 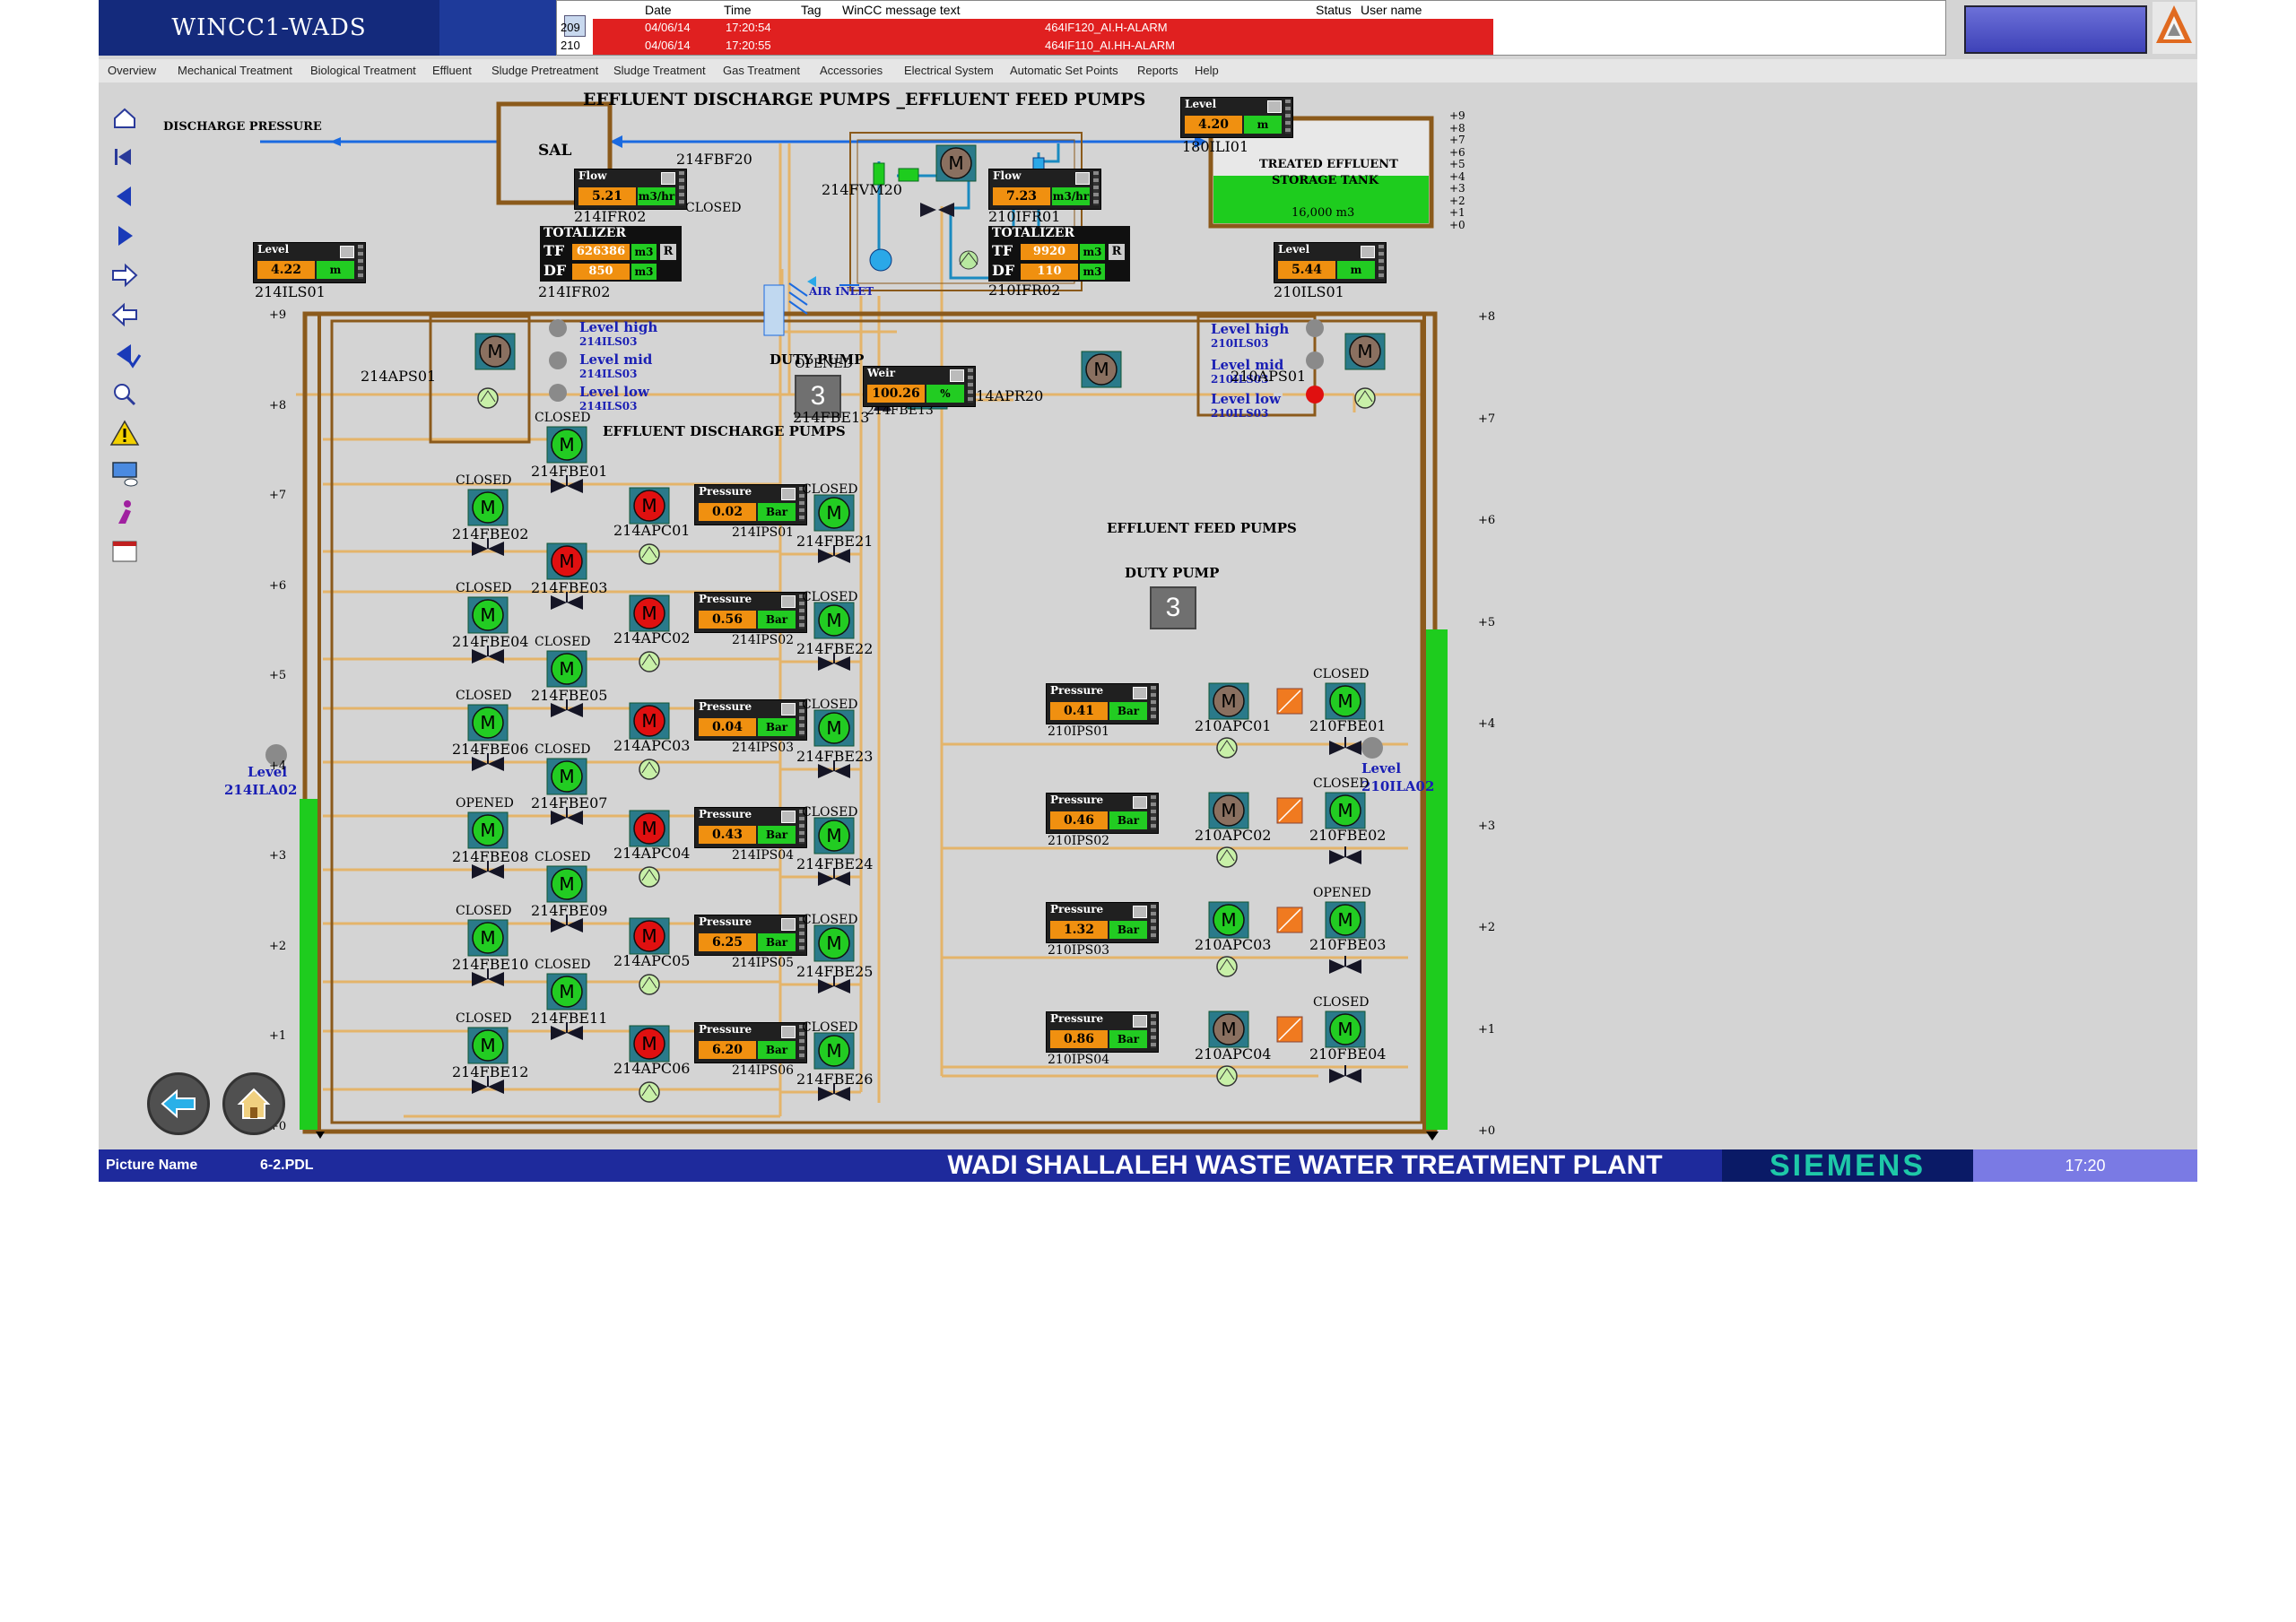 What do you see at coordinates (1315, 360) in the screenshot?
I see `level-switch-mid-indicator` at bounding box center [1315, 360].